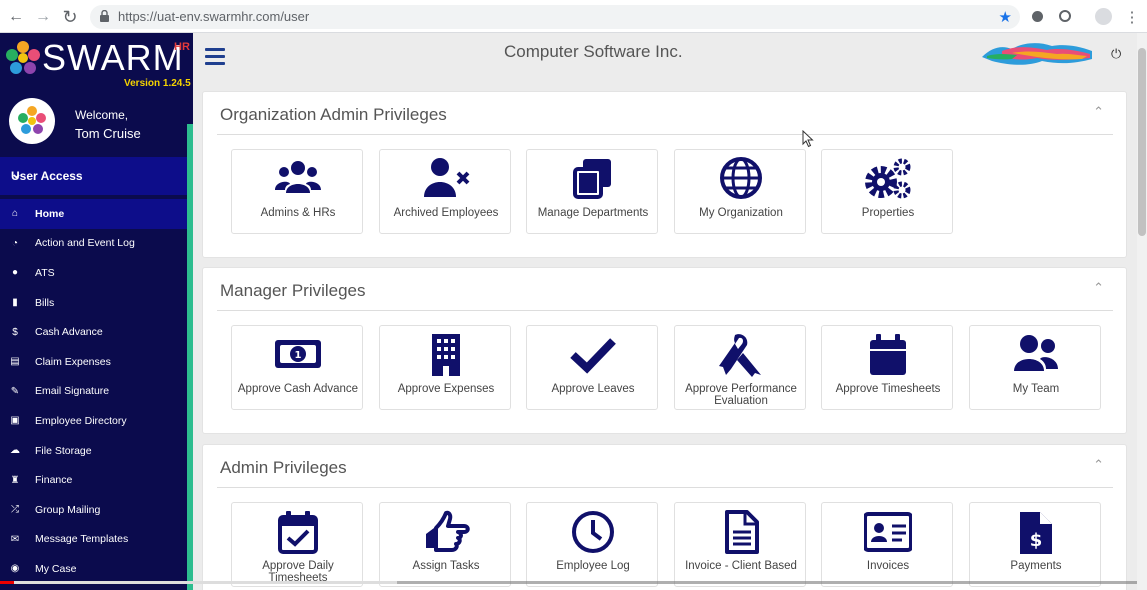 This screenshot has width=1147, height=590. Describe the element at coordinates (93, 214) in the screenshot. I see `sidebar-item-home: ⌂ Home` at that location.